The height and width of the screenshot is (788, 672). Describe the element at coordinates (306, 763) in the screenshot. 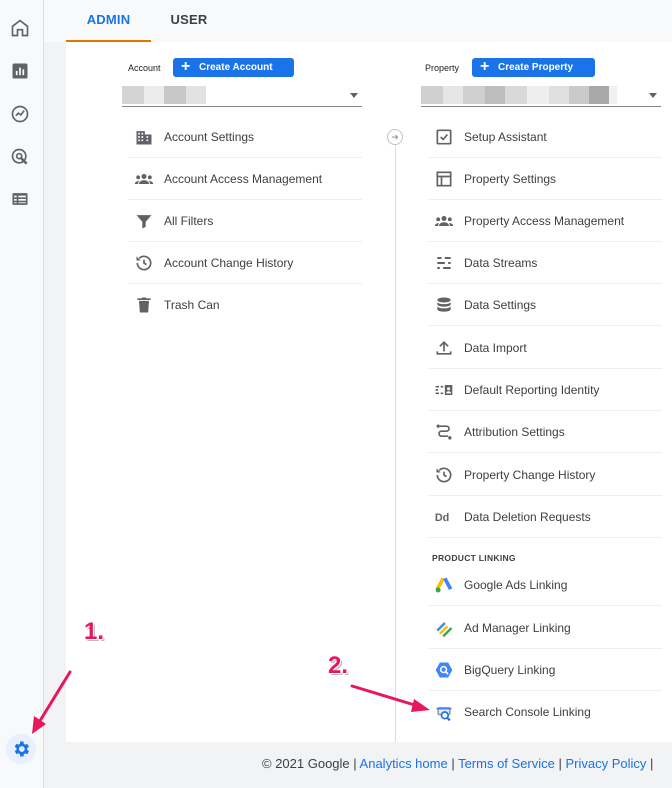

I see `copyright-text: © 2021 Google` at that location.